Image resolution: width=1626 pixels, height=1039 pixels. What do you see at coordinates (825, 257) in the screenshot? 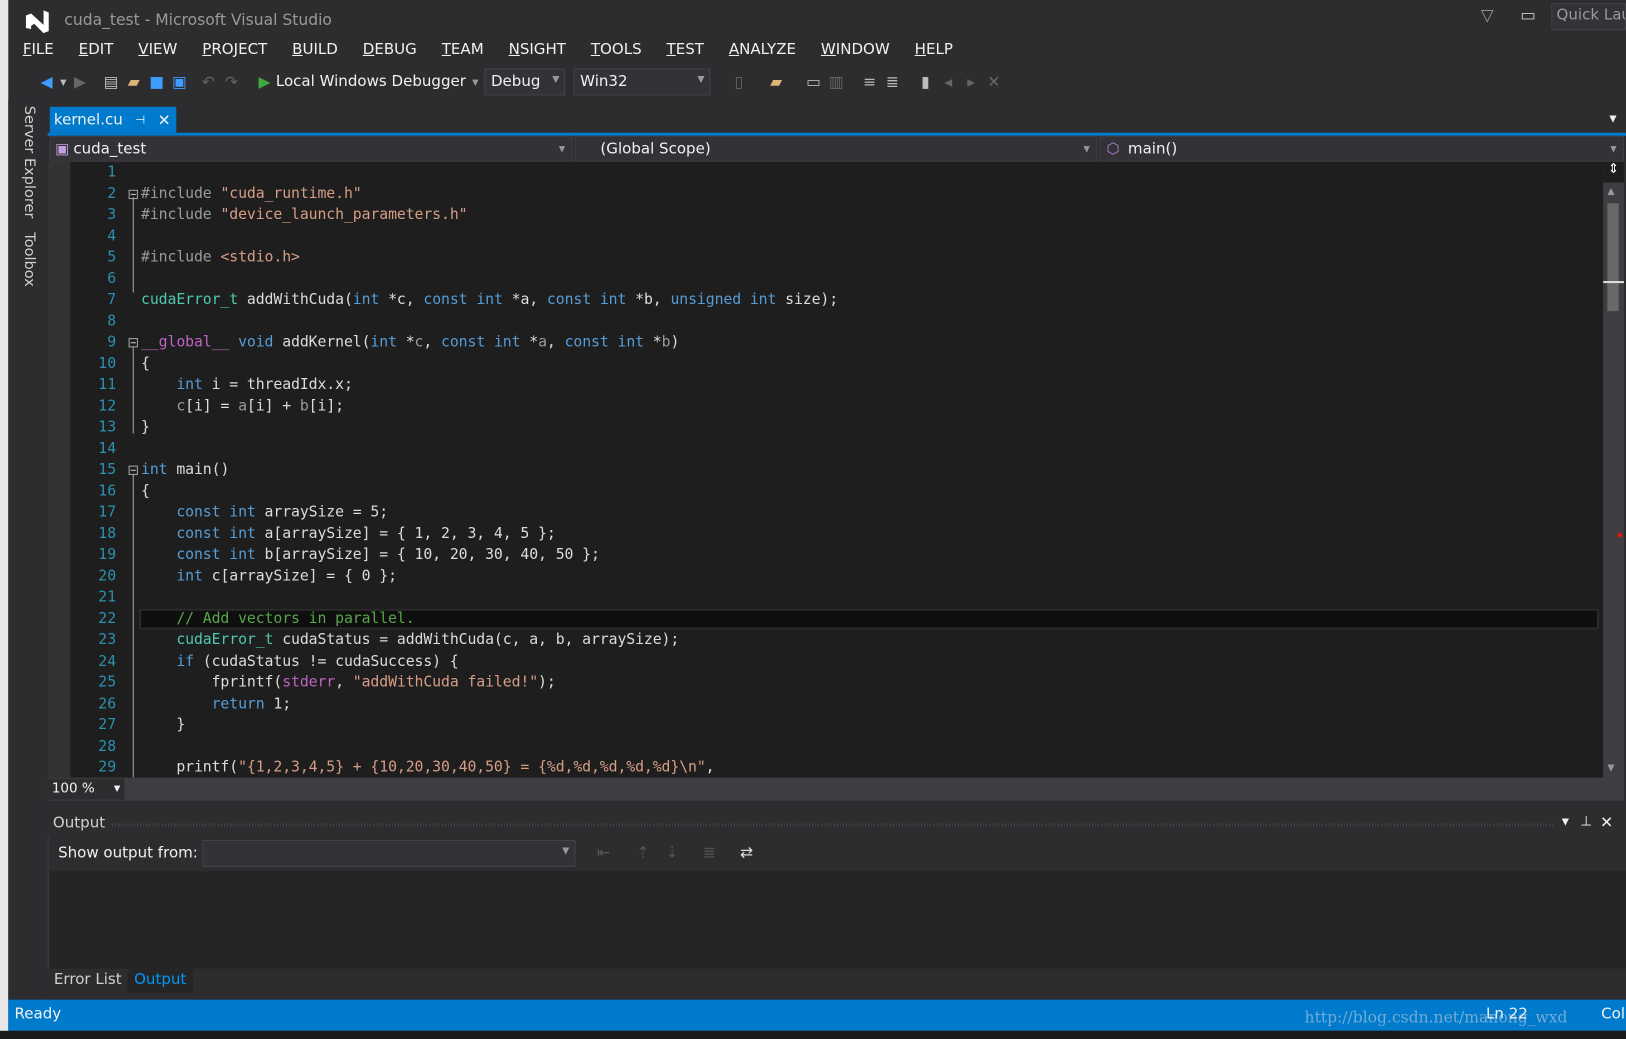
I see `code-line: 5 #include <stdio.h>` at bounding box center [825, 257].